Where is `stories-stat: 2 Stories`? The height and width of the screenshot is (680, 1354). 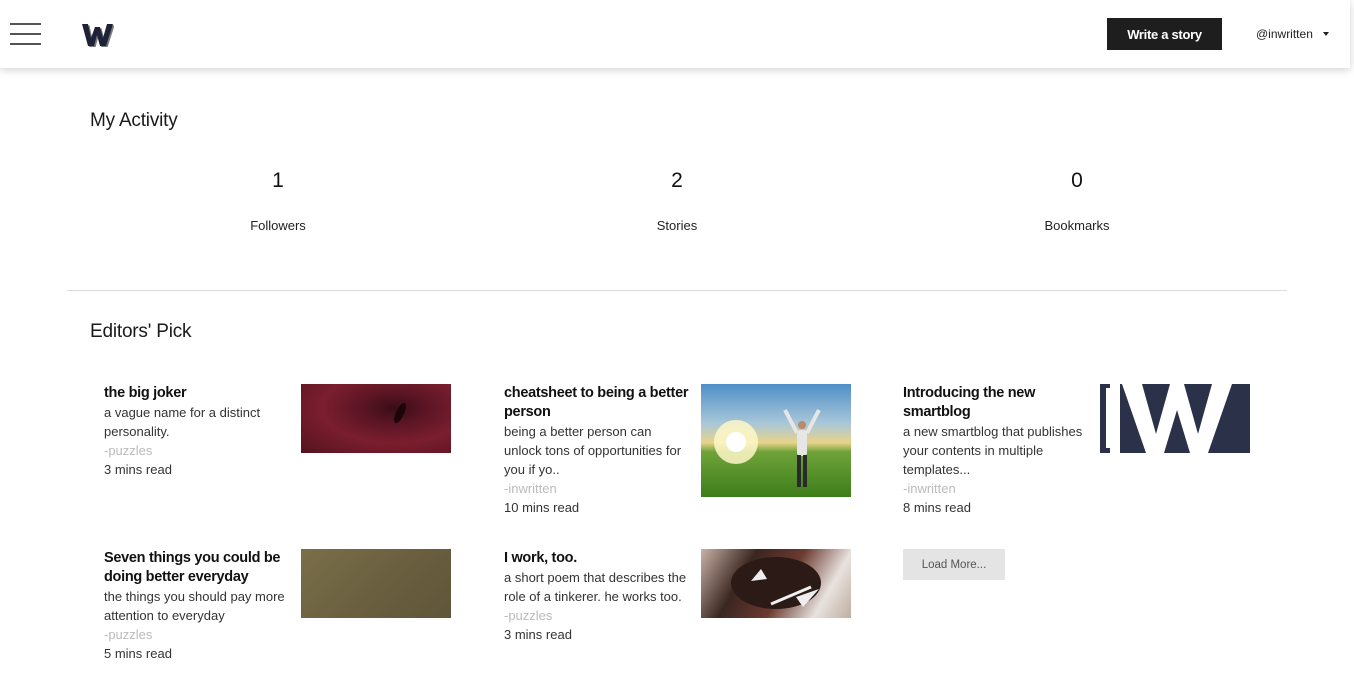 stories-stat: 2 Stories is located at coordinates (677, 200).